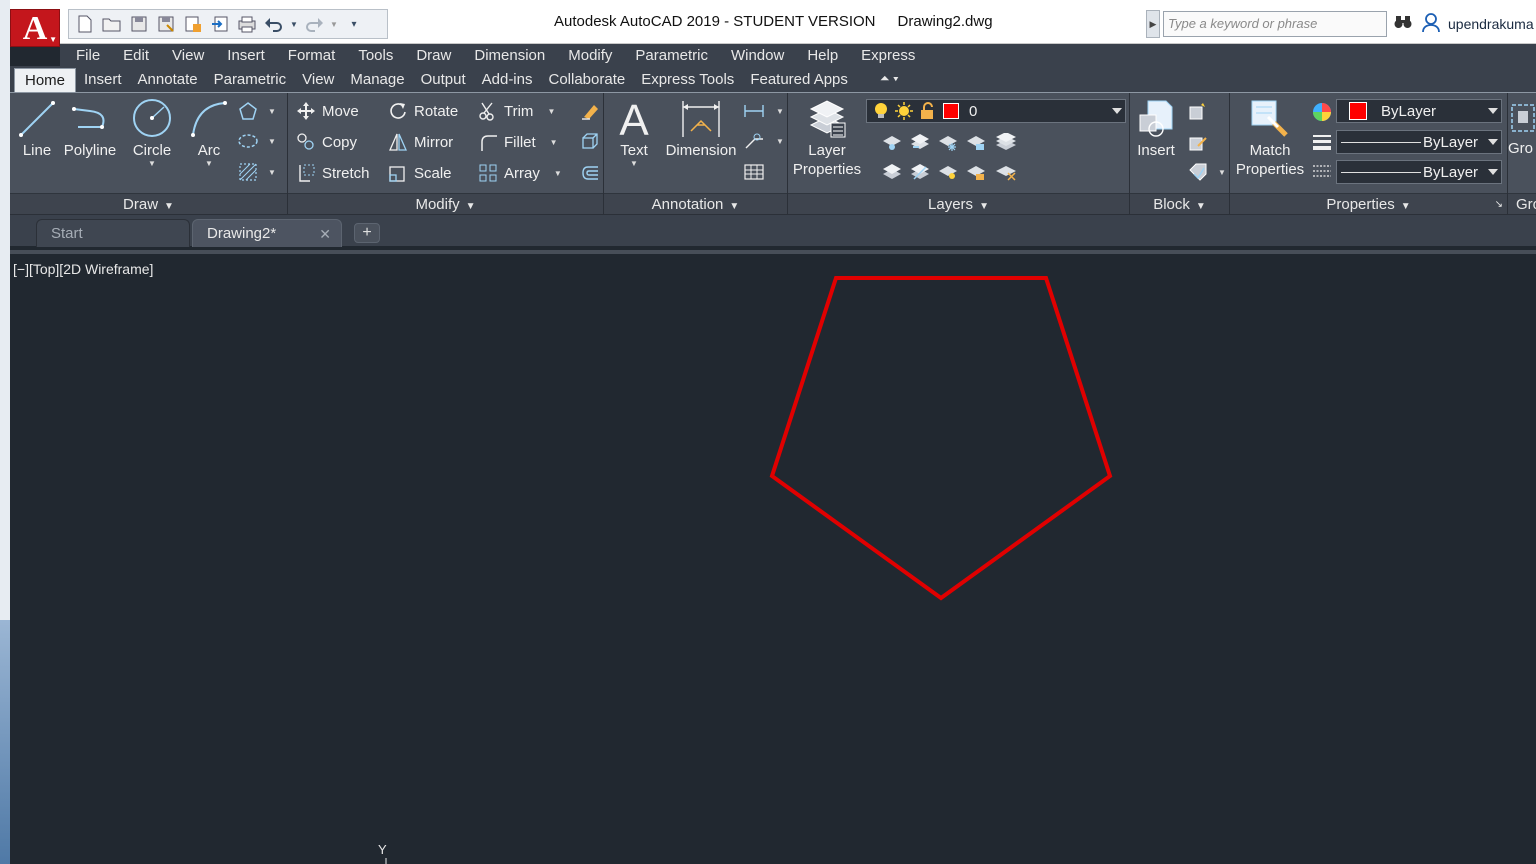  I want to click on layer-merge-button, so click(1006, 172).